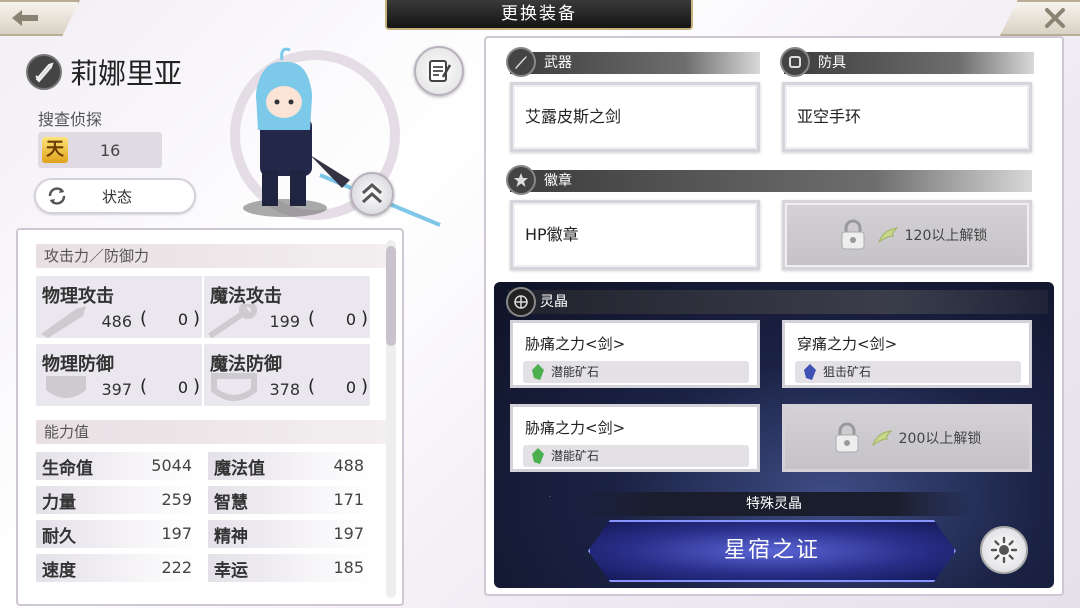 The width and height of the screenshot is (1080, 608). Describe the element at coordinates (1040, 18) in the screenshot. I see `close-button` at that location.